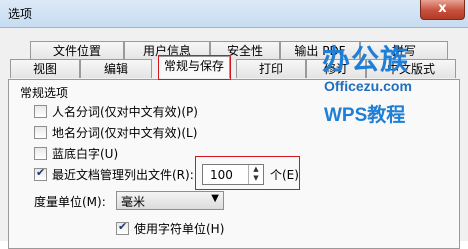  Describe the element at coordinates (70, 202) in the screenshot. I see `measure-unit-label: 度量单位(M):` at that location.